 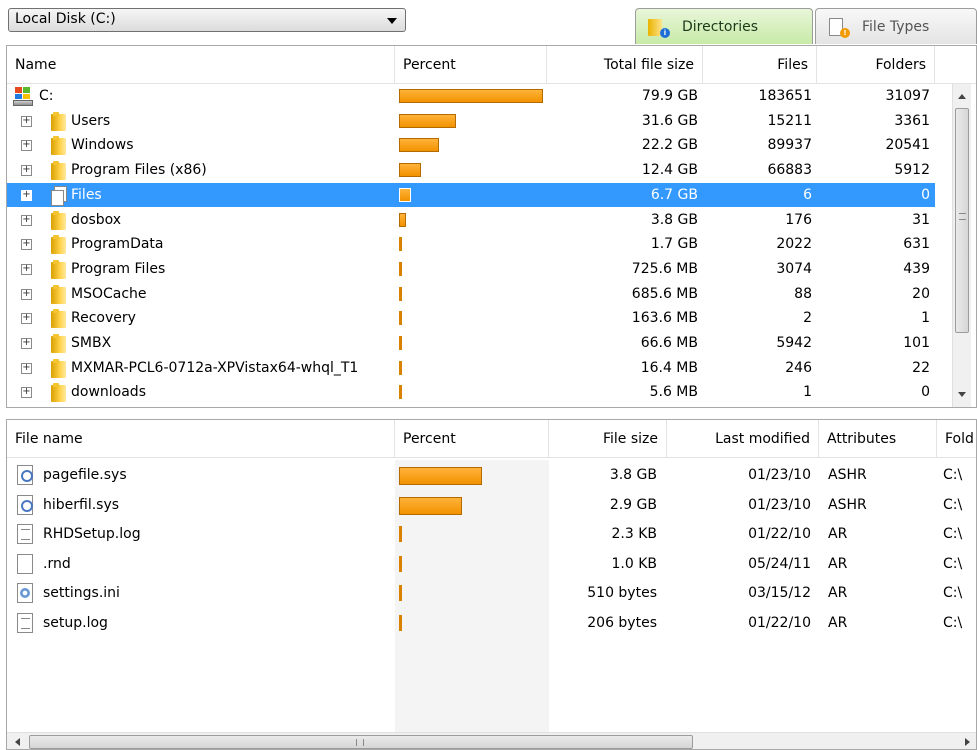 I want to click on tab-directories: i Directories, so click(x=724, y=26).